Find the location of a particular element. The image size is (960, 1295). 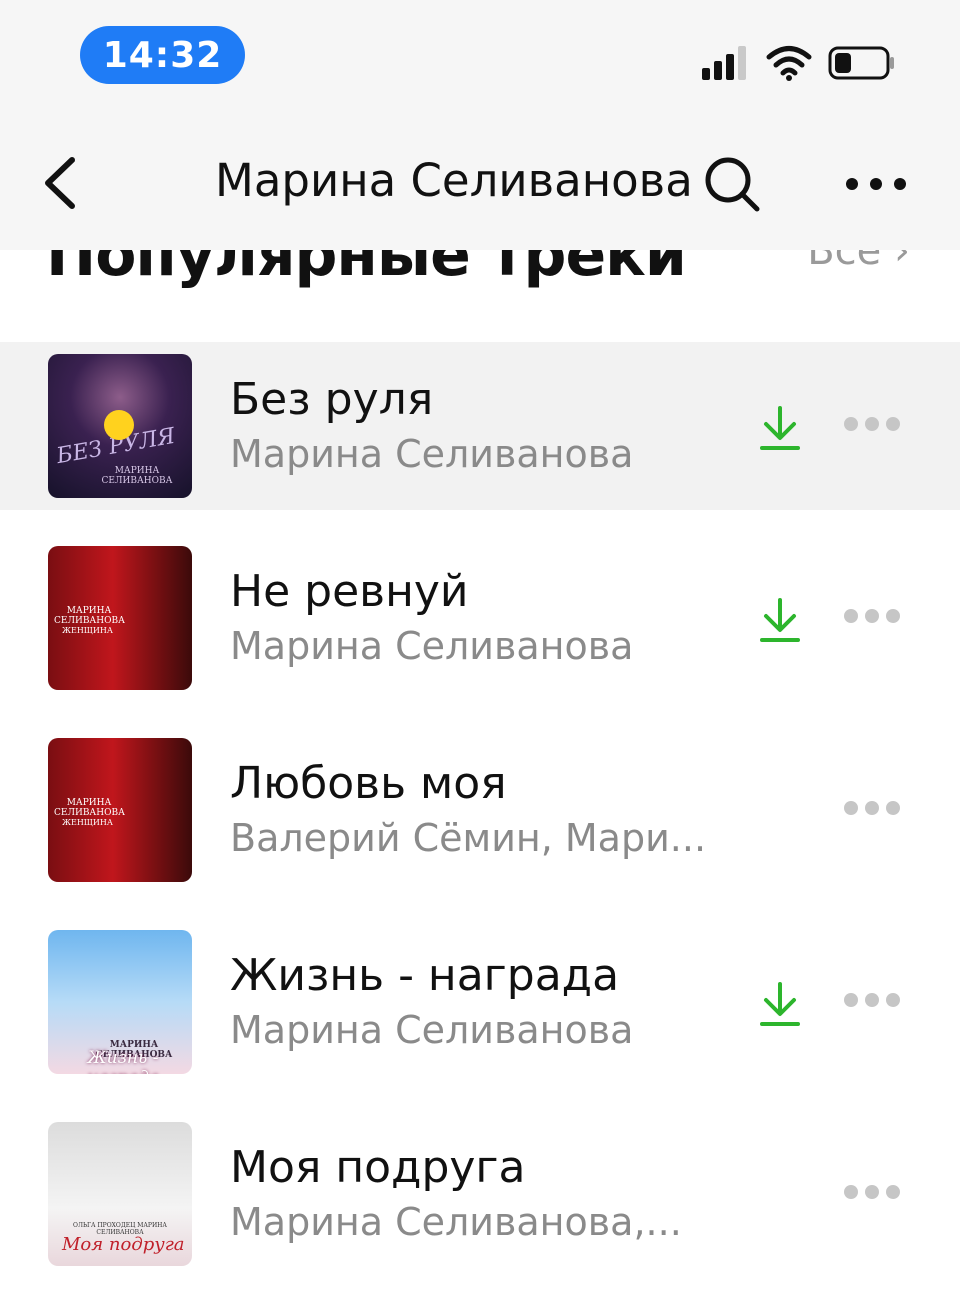

cover-subtitle: Жизнь - награда is located at coordinates (123, 1061).